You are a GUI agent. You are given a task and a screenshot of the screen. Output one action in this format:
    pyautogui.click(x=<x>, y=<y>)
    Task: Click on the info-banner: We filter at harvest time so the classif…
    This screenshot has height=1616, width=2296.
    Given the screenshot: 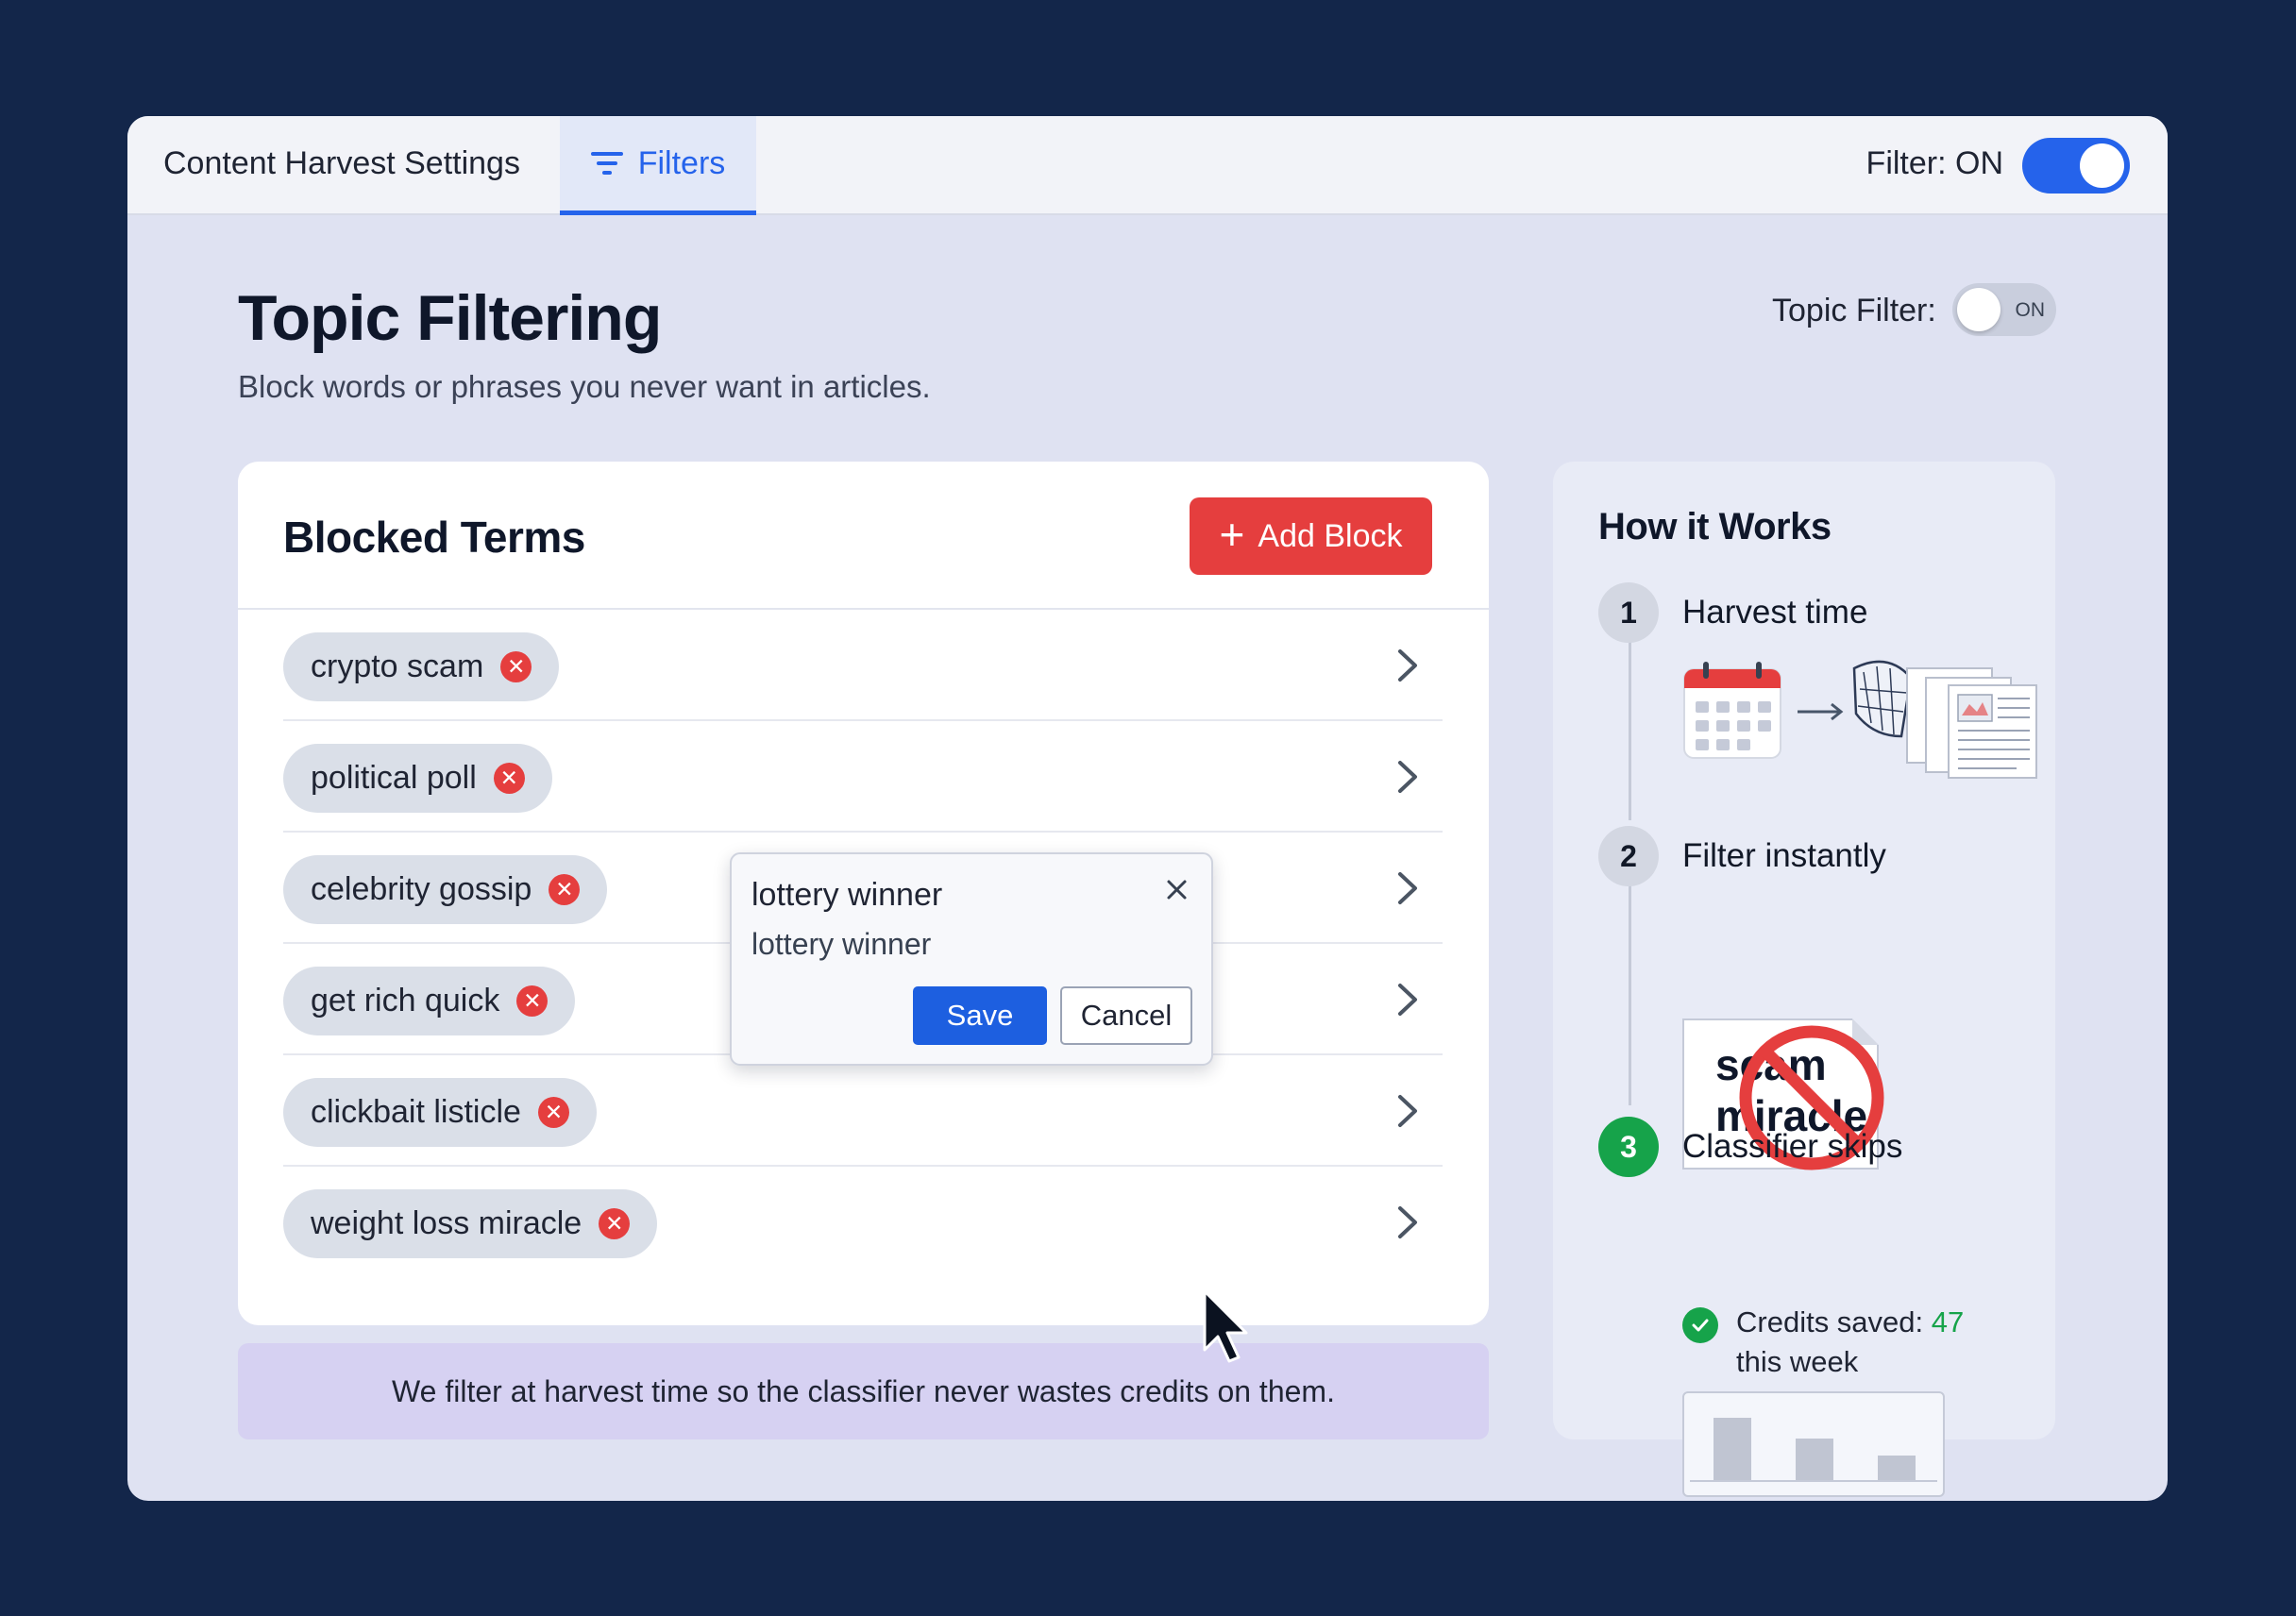 What is the action you would take?
    pyautogui.click(x=863, y=1391)
    